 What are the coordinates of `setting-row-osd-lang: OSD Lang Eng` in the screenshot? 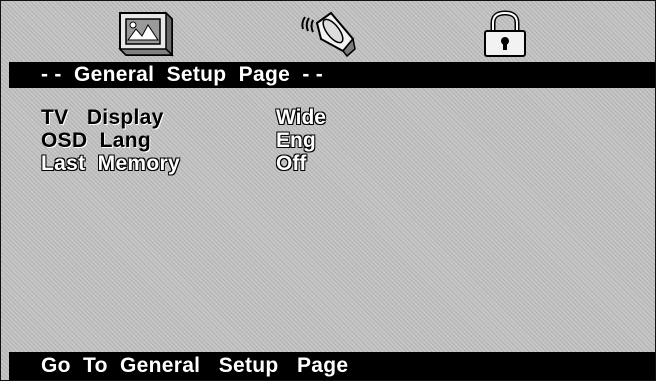 It's located at (341, 140).